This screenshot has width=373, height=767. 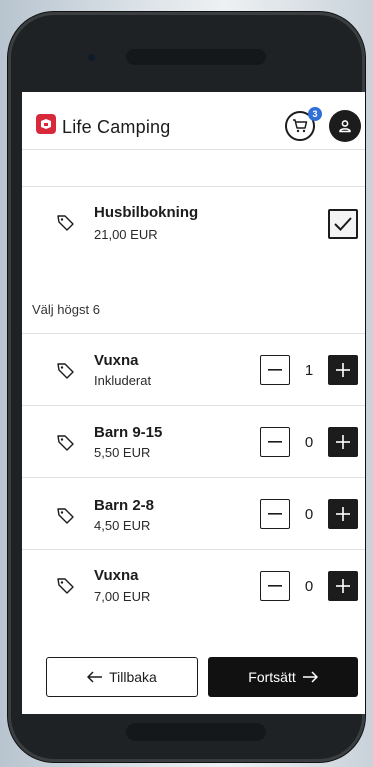 I want to click on brand-name: Life Camping, so click(x=116, y=127).